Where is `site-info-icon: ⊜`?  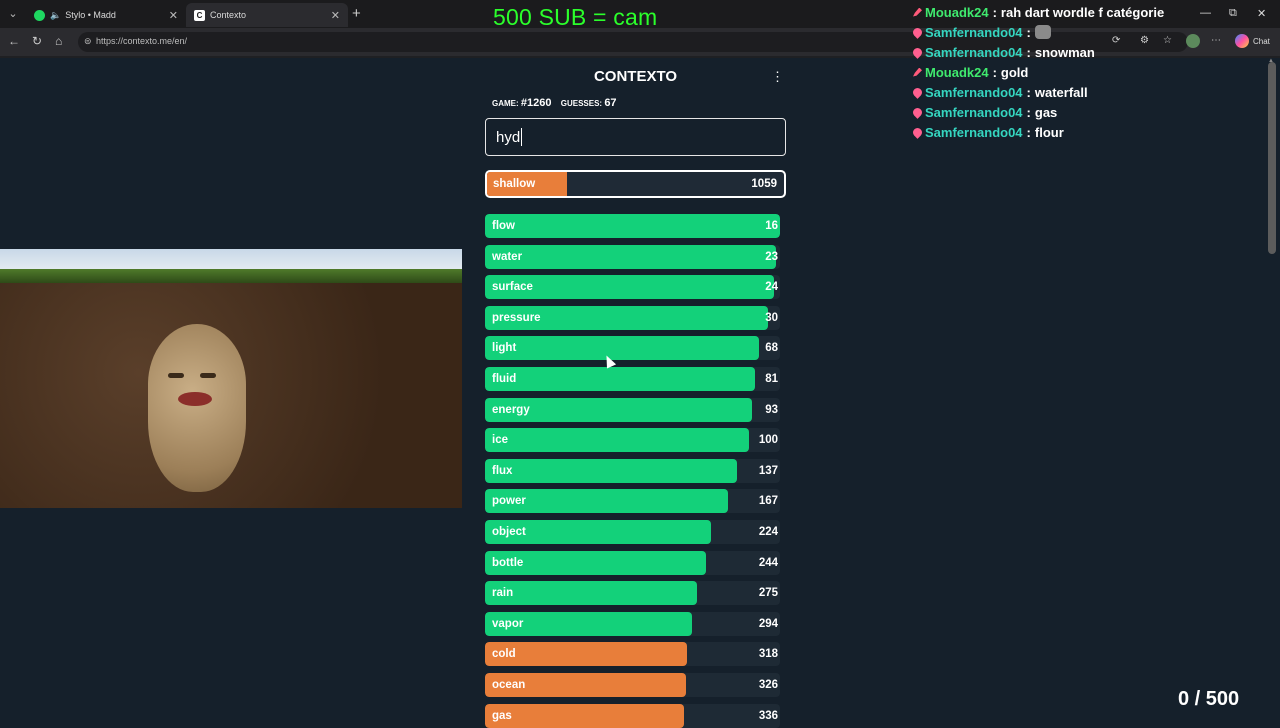 site-info-icon: ⊜ is located at coordinates (88, 41).